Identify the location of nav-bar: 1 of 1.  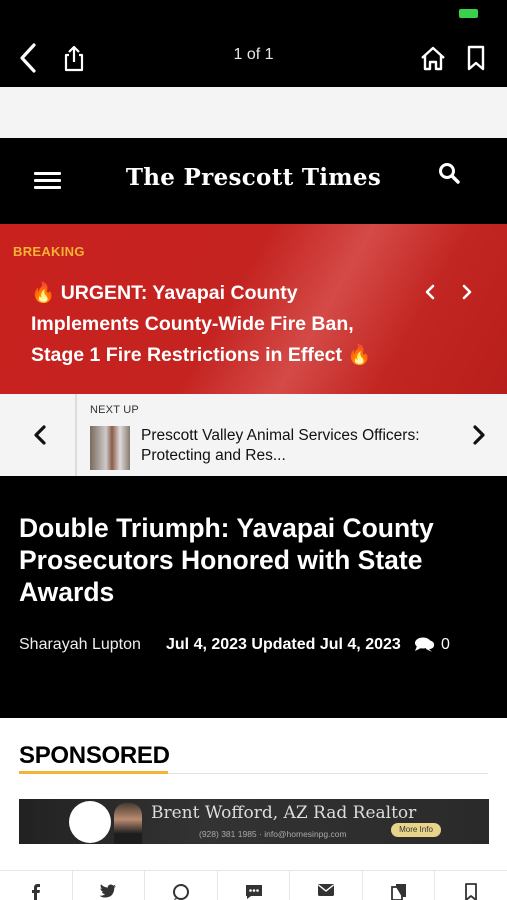
(253, 58).